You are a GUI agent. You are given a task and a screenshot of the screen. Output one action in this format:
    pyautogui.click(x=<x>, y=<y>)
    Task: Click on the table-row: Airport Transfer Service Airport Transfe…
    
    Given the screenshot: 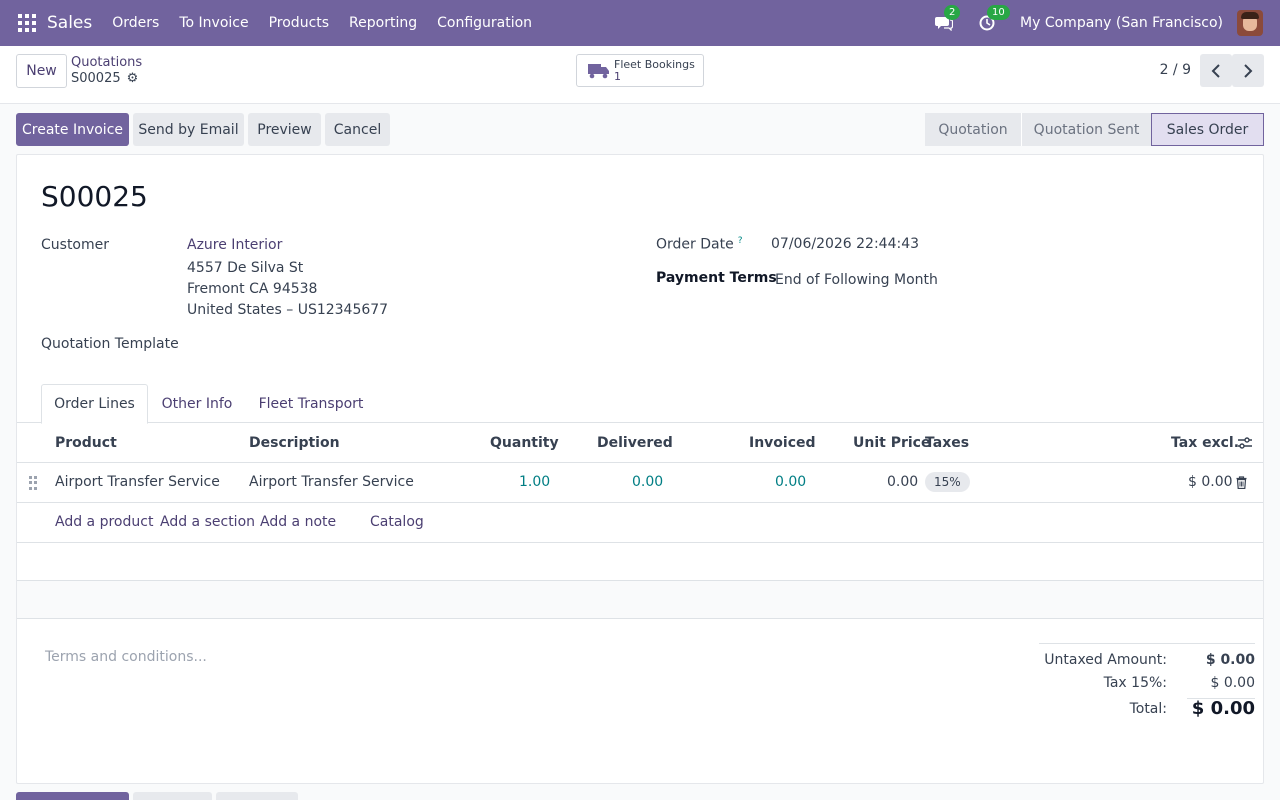 What is the action you would take?
    pyautogui.click(x=640, y=483)
    